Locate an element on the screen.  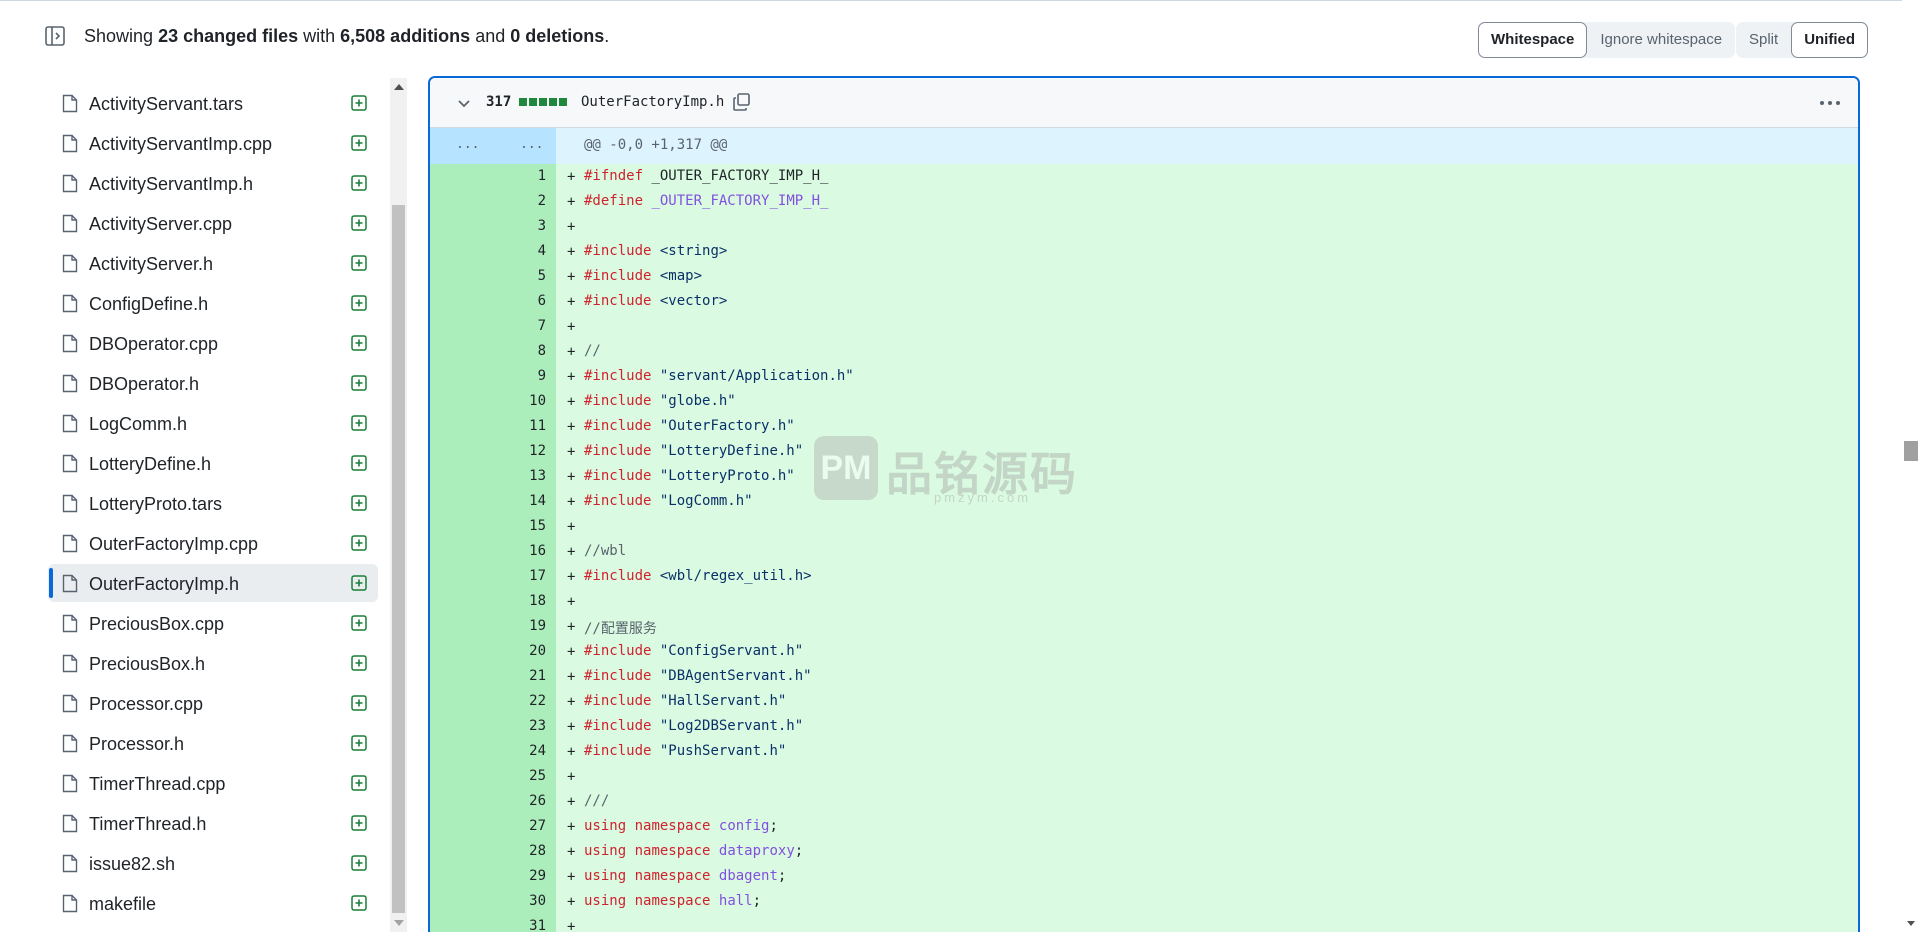
page-scroll-down-icon is located at coordinates (1911, 923).